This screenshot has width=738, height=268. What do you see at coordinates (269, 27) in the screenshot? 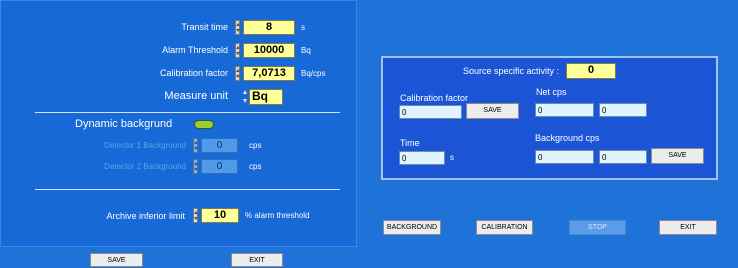
I see `transit-time-input: 8` at bounding box center [269, 27].